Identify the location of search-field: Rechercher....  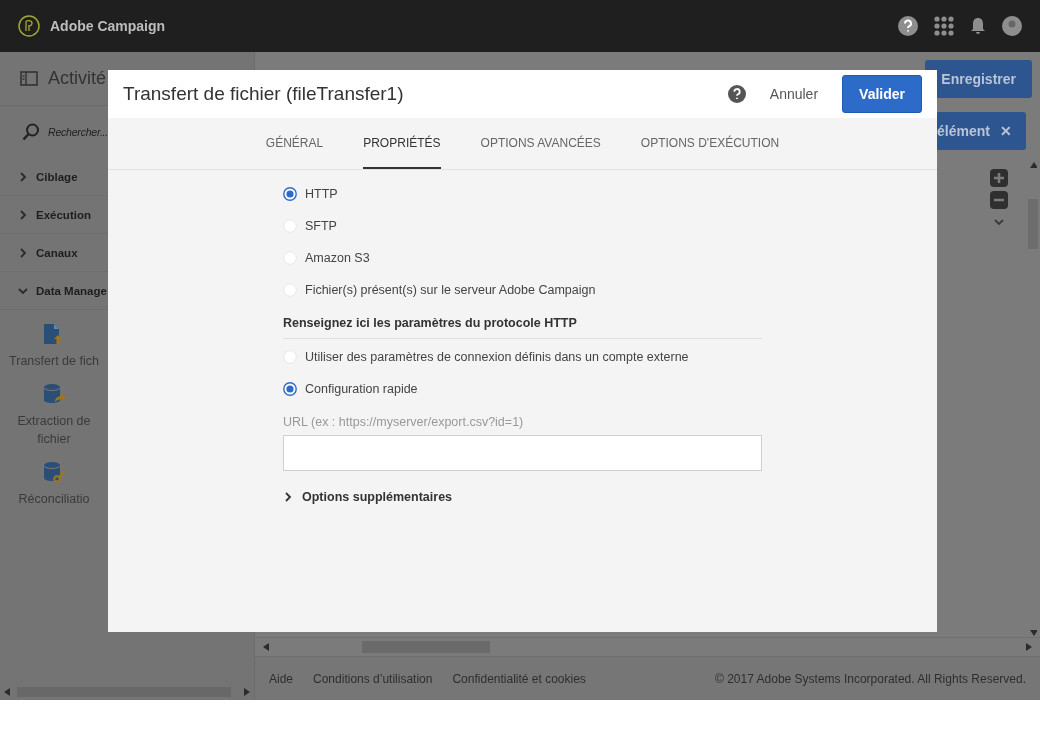
(108, 132).